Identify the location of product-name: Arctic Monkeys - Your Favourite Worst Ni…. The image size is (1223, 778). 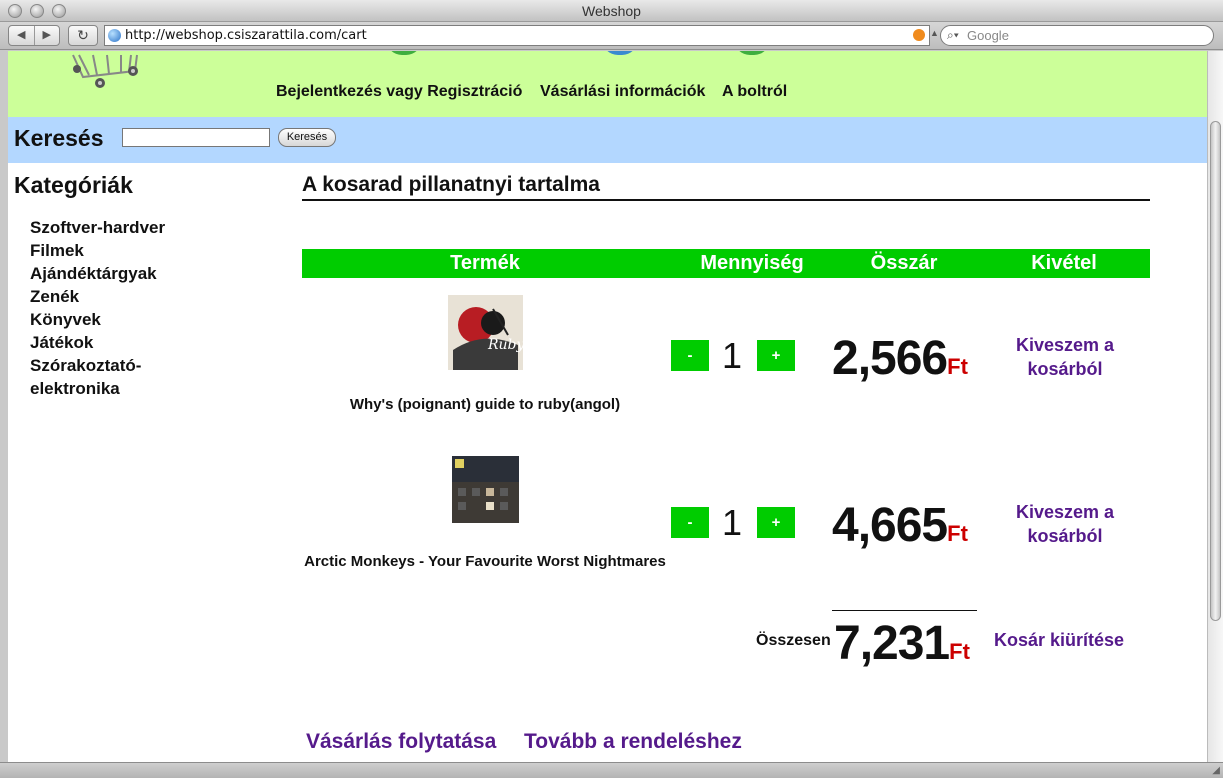
(485, 561).